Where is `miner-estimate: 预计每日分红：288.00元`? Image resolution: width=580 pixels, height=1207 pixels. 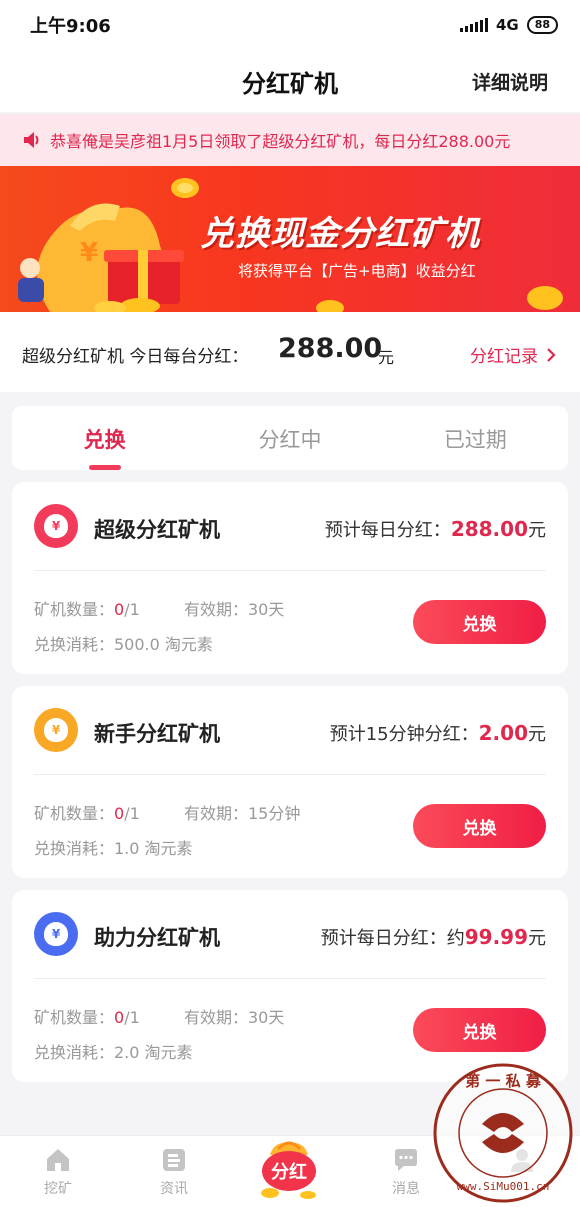 miner-estimate: 预计每日分红：288.00元 is located at coordinates (435, 529).